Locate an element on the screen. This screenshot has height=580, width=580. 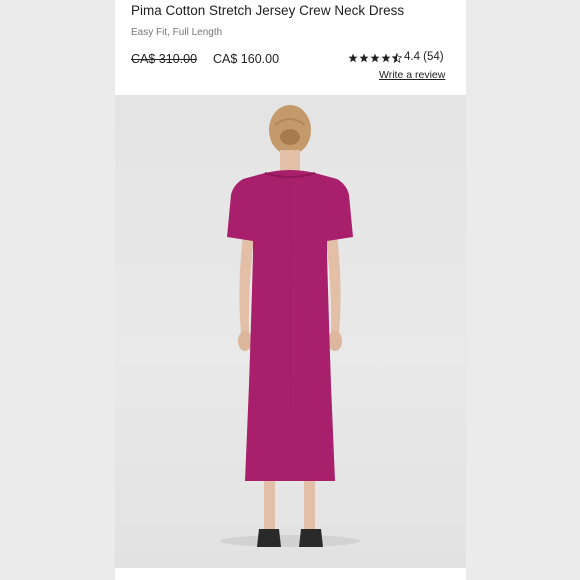
star-half-icon is located at coordinates (397, 58).